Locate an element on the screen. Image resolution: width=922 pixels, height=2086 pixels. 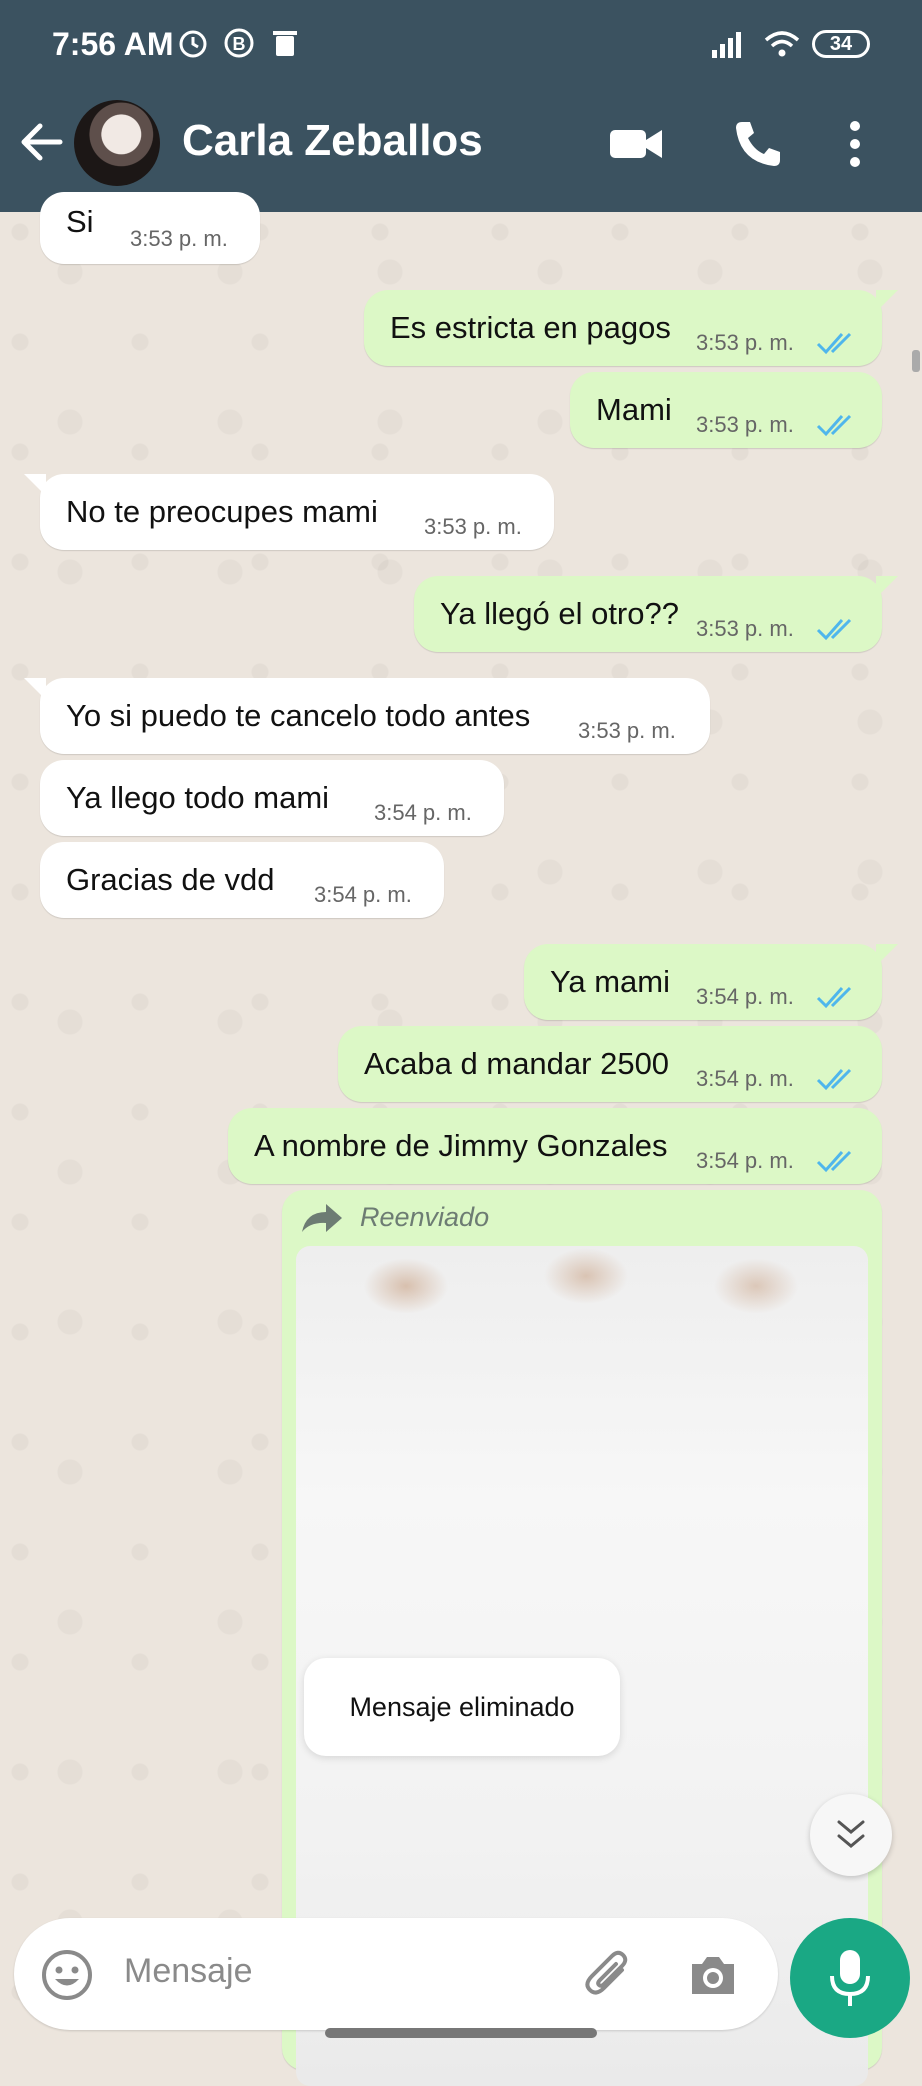
signal-icon is located at coordinates (726, 45).